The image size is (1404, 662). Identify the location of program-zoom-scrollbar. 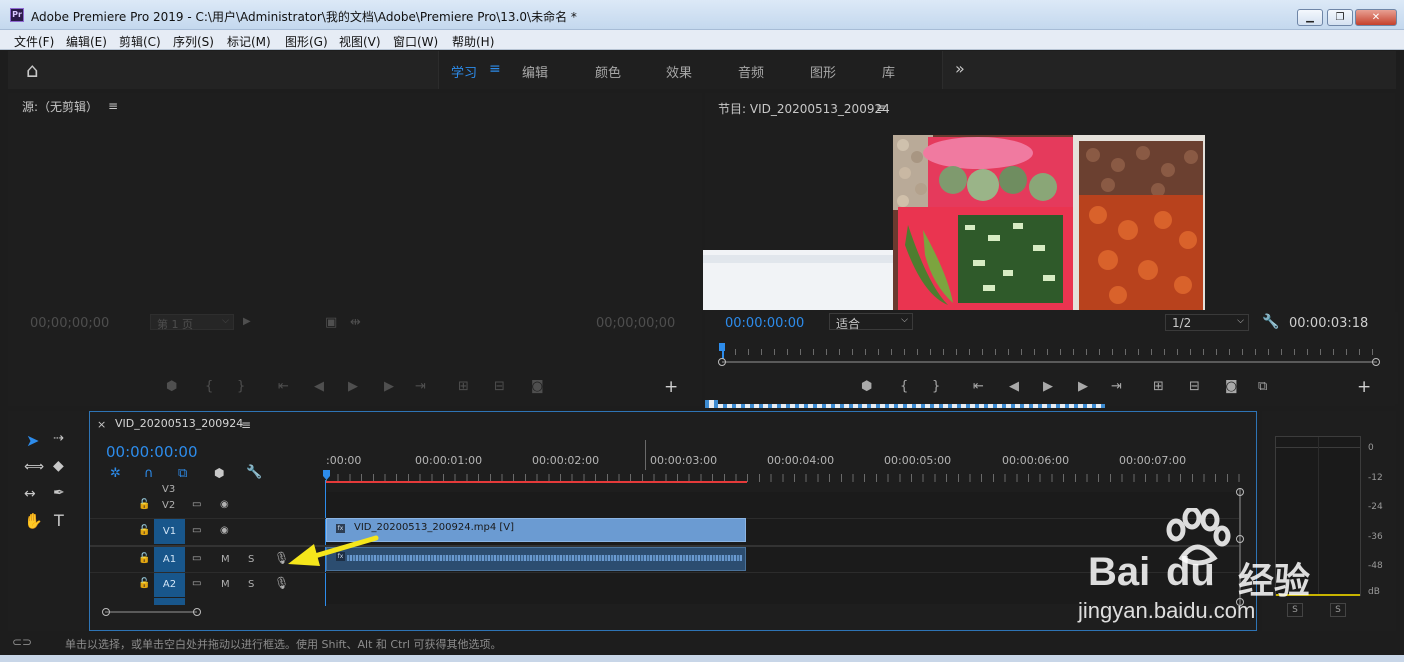
(1050, 362).